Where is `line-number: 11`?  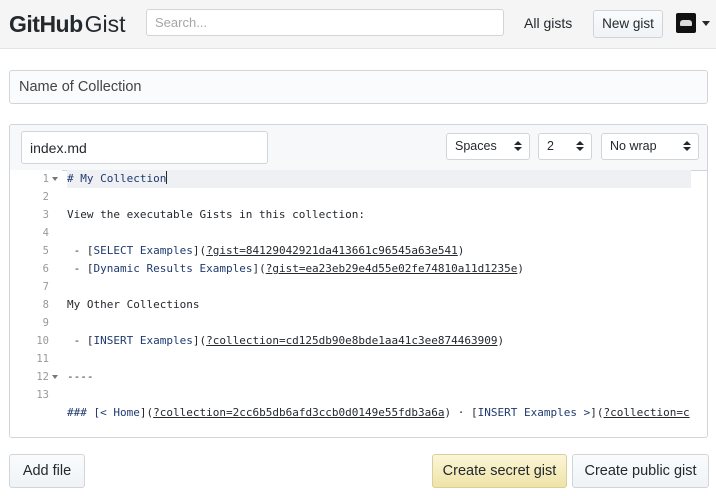 line-number: 11 is located at coordinates (42, 359).